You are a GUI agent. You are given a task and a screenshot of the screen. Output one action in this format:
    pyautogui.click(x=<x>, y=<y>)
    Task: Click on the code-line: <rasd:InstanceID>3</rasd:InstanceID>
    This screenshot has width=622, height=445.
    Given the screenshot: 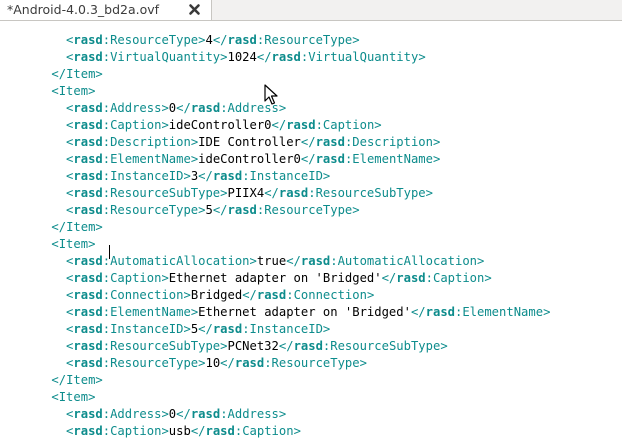 What is the action you would take?
    pyautogui.click(x=198, y=176)
    